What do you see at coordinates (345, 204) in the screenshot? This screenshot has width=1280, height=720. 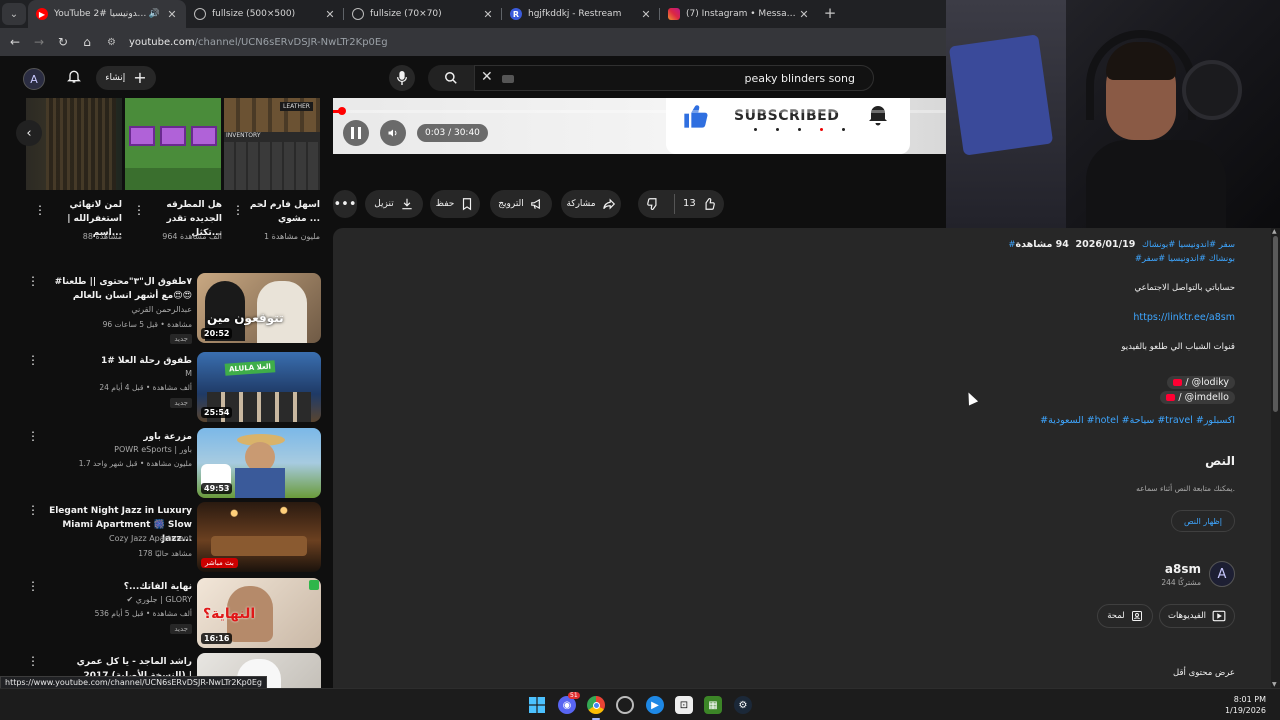 I see `more-actions-button: •••` at bounding box center [345, 204].